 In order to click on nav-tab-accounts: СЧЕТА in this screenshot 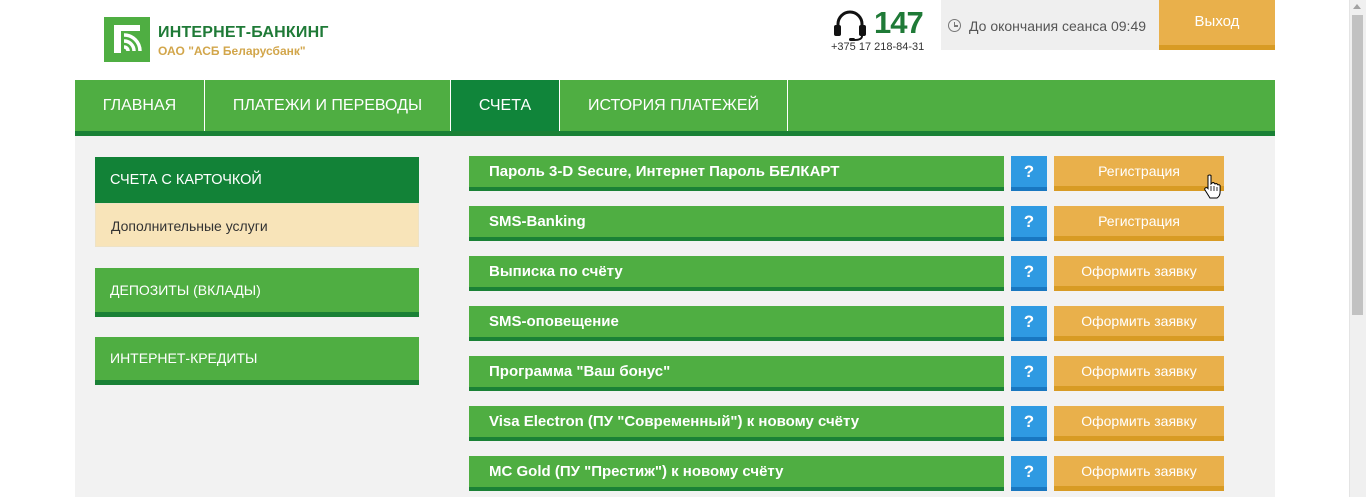, I will do `click(505, 105)`.